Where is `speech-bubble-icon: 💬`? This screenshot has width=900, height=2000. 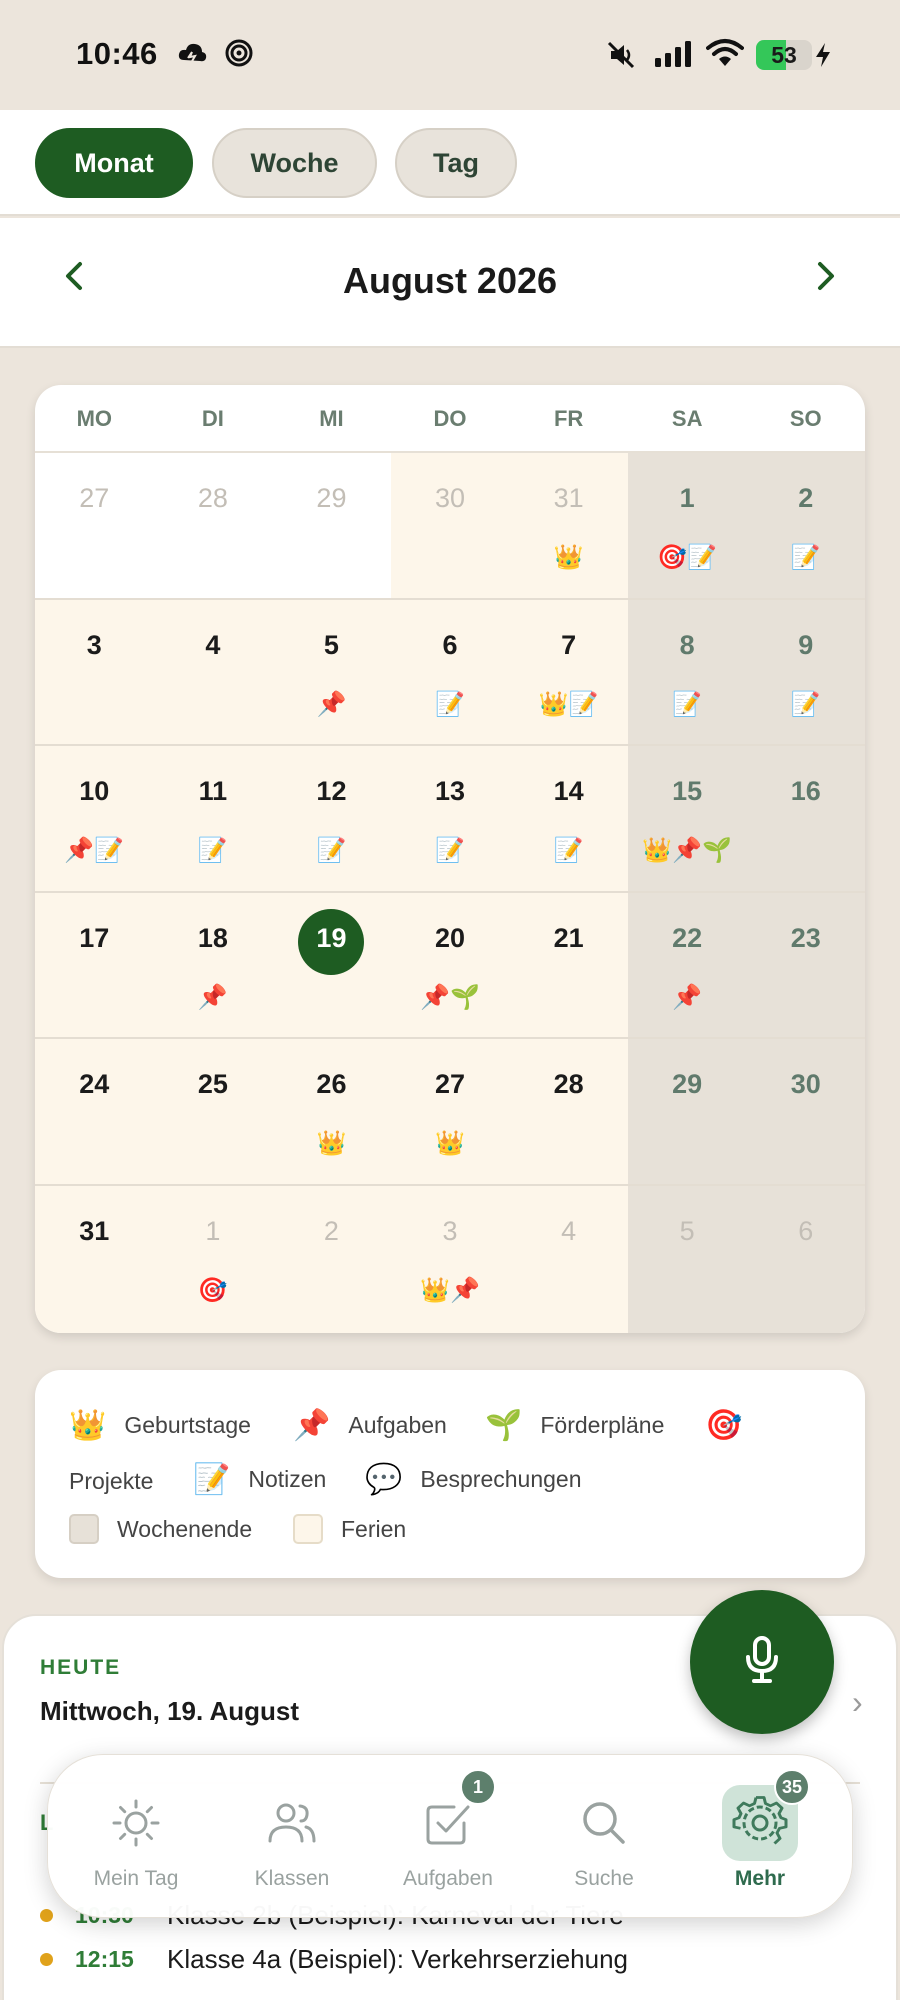
speech-bubble-icon: 💬 is located at coordinates (384, 1479).